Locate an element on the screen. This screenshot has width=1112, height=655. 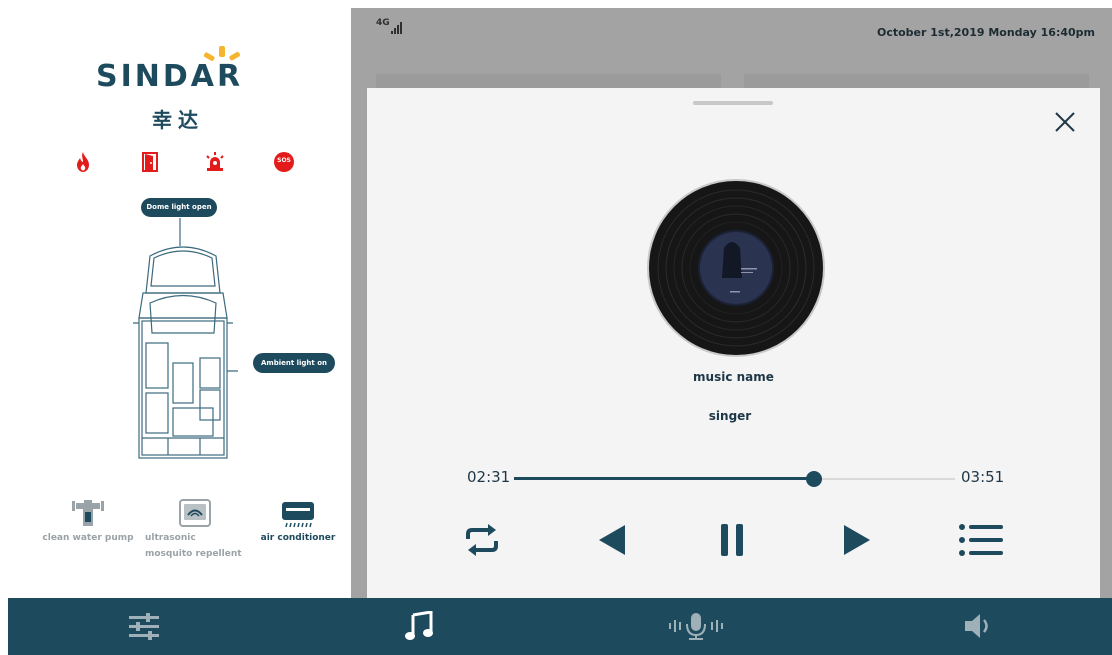
nav-settings is located at coordinates (144, 626).